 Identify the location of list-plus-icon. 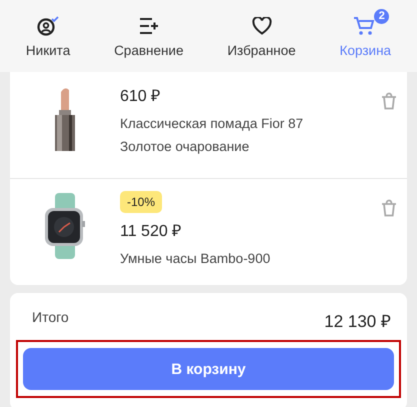
(148, 25).